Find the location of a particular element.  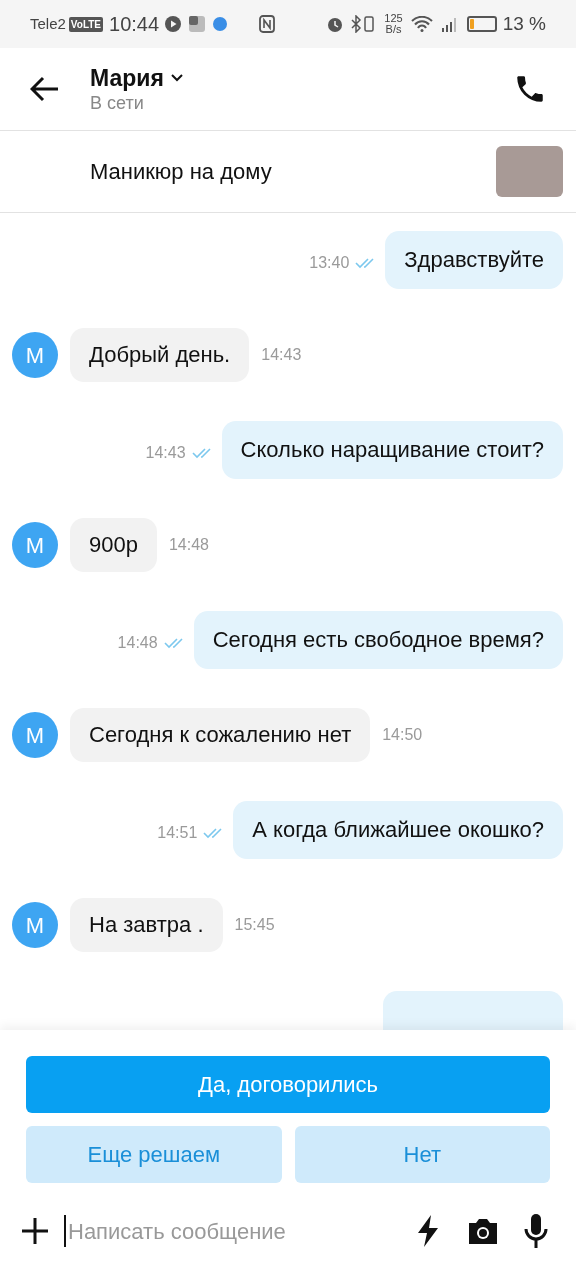

app-icon is located at coordinates (197, 24).